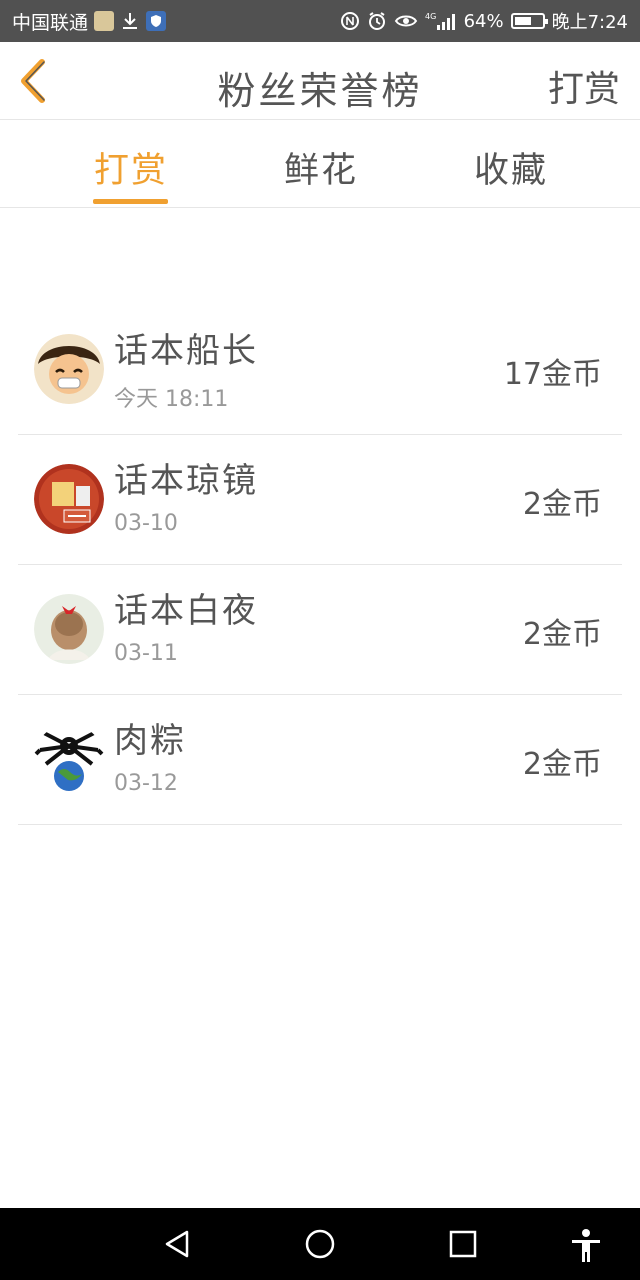  I want to click on battery-percent: 64%, so click(483, 21).